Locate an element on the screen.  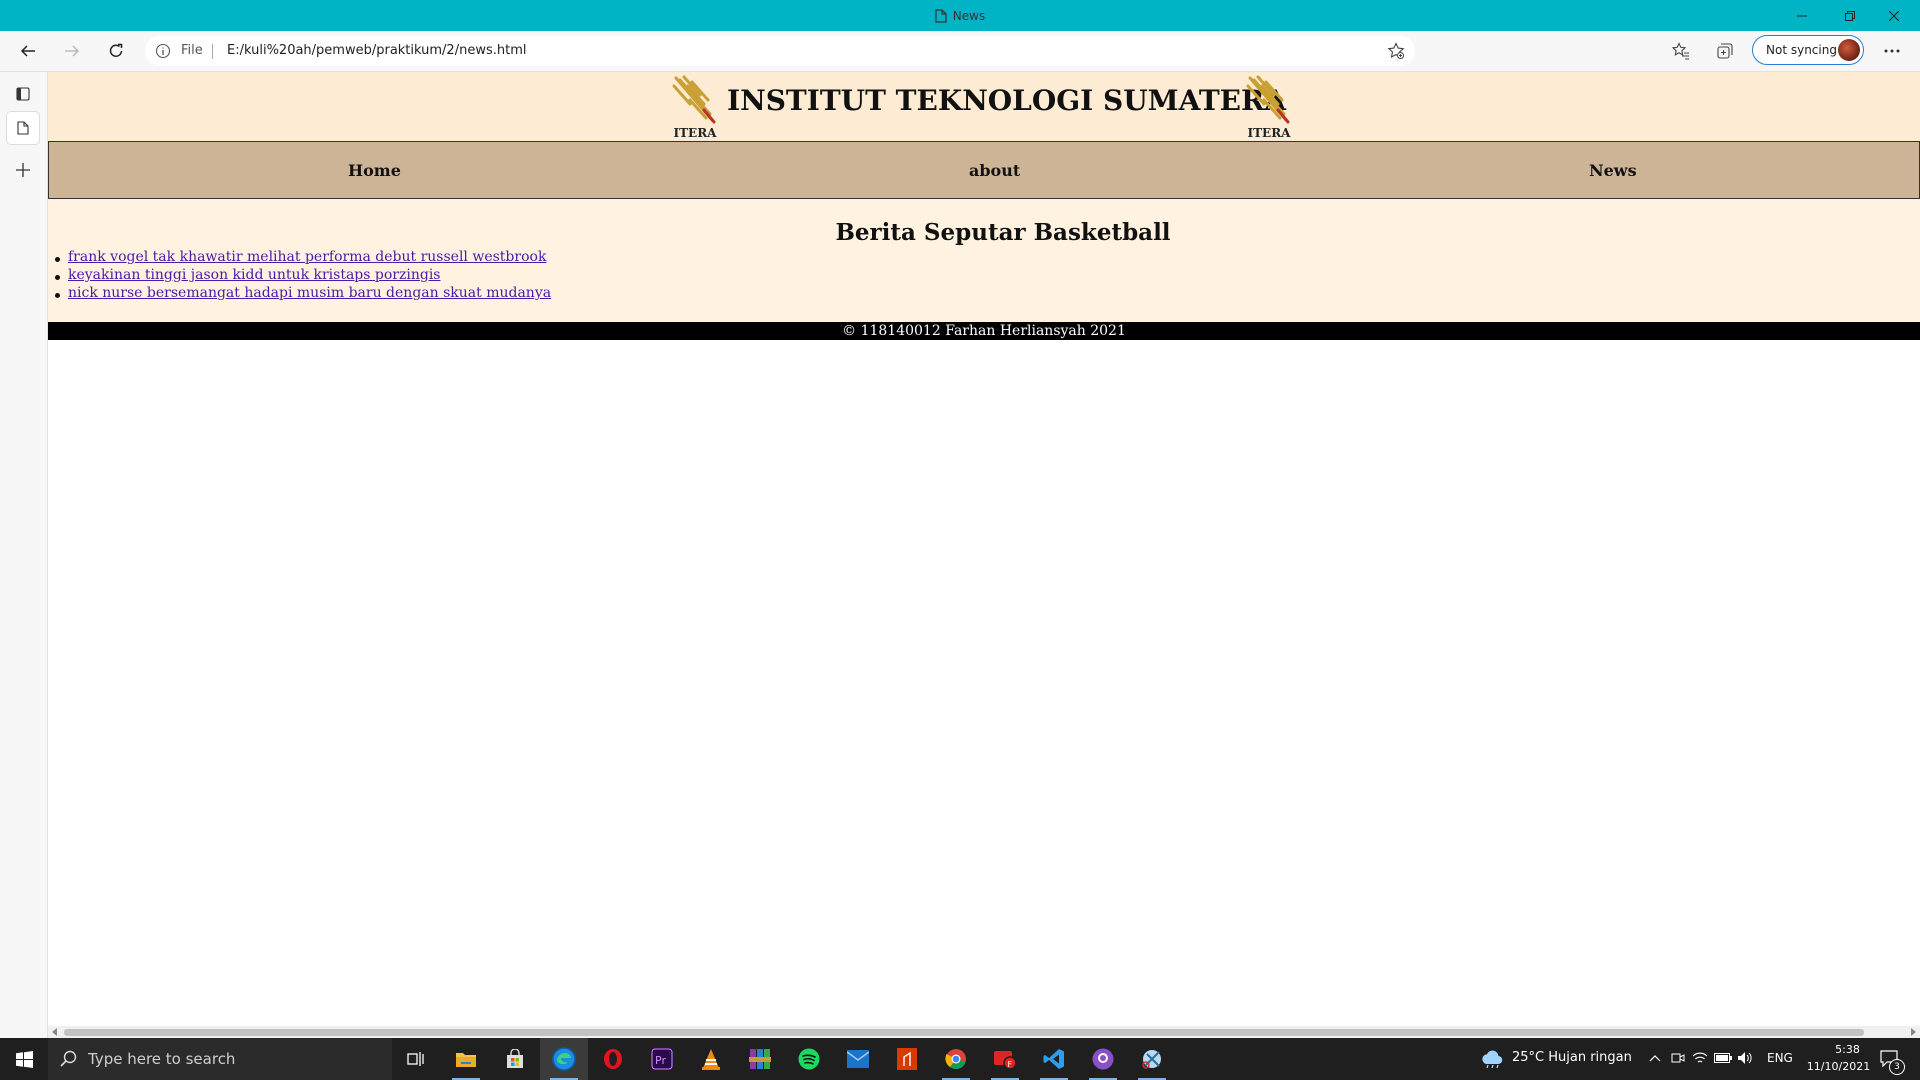
opera-icon is located at coordinates (613, 1059).